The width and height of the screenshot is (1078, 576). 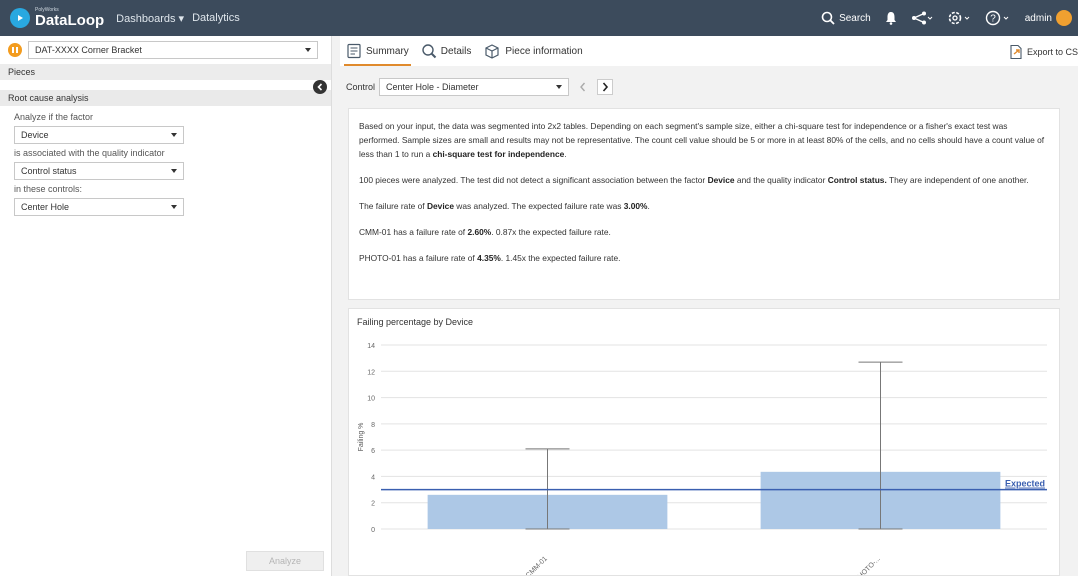 I want to click on expected-line-label: Expected, so click(x=1025, y=484).